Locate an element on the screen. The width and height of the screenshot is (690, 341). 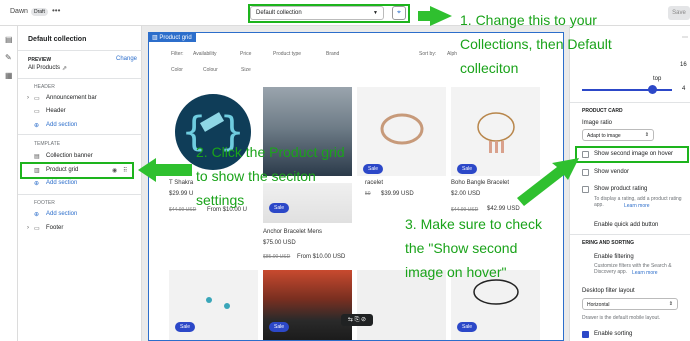
arrow-step2 is located at coordinates (165, 170).